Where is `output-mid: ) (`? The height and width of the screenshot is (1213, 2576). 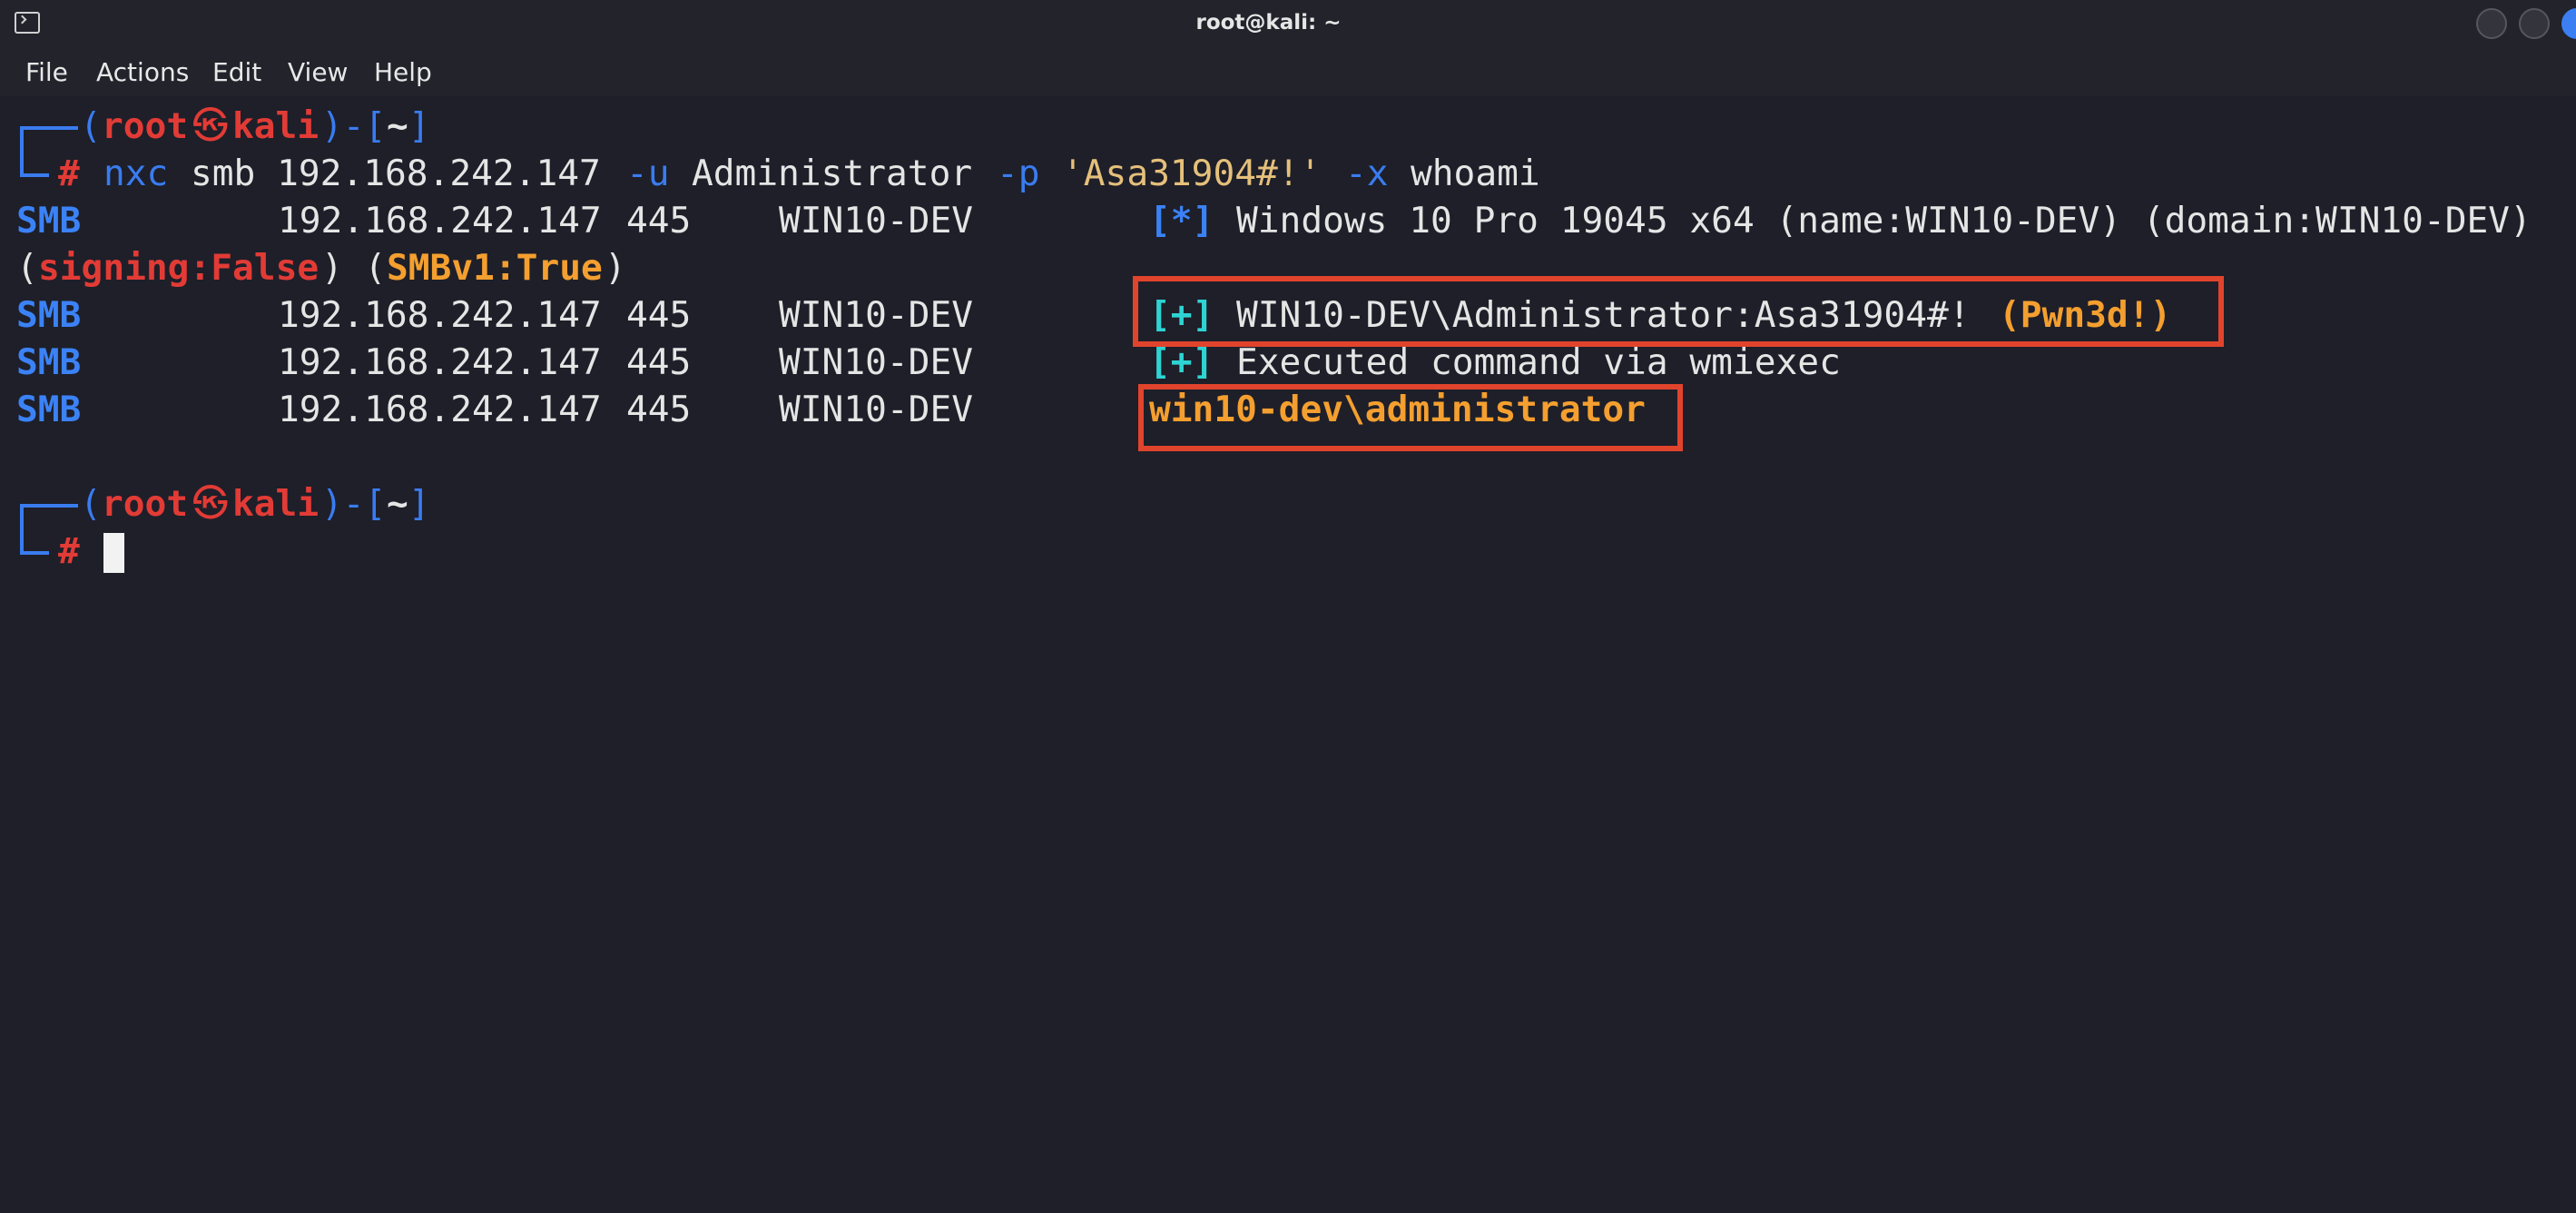 output-mid: ) ( is located at coordinates (354, 268).